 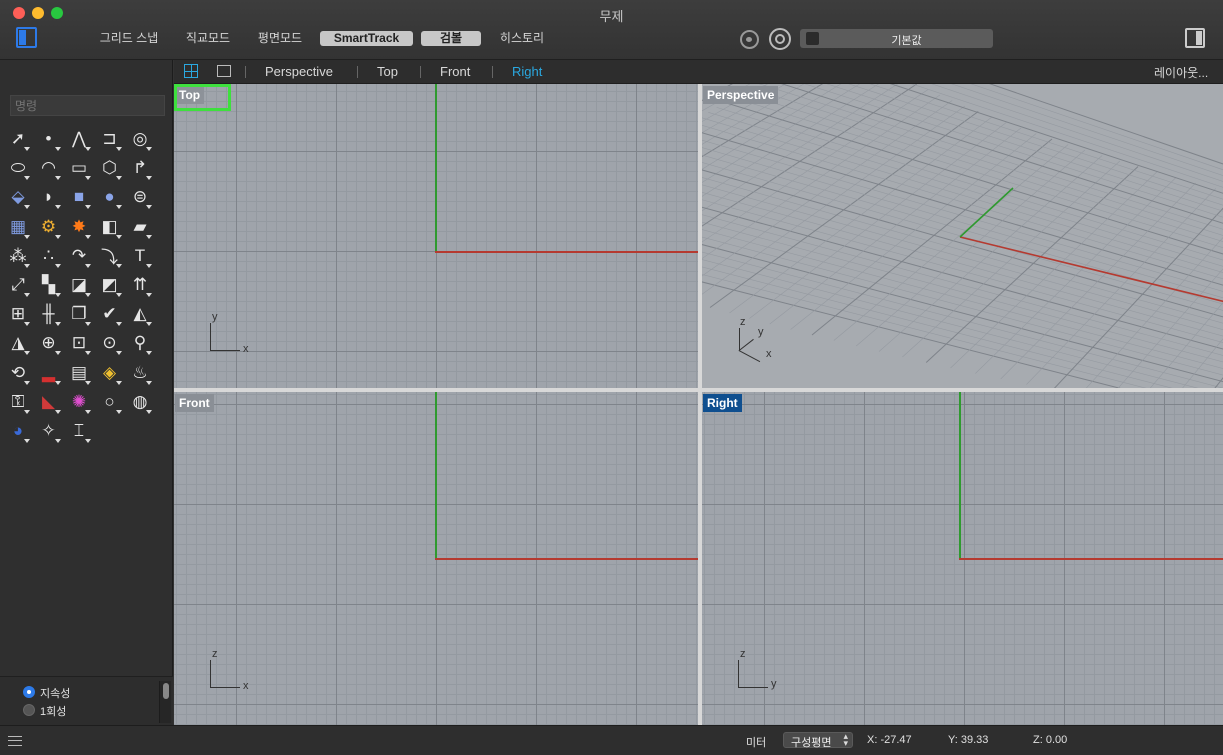 What do you see at coordinates (110, 343) in the screenshot?
I see `zoom-selected-icon: ⊙` at bounding box center [110, 343].